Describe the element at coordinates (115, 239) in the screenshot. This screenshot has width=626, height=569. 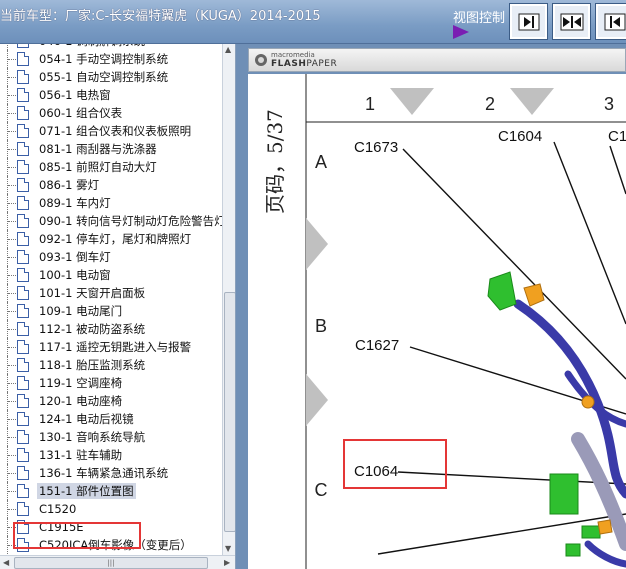
I see `tree-item-label: 092-1 停车灯，尾灯和牌照灯` at that location.